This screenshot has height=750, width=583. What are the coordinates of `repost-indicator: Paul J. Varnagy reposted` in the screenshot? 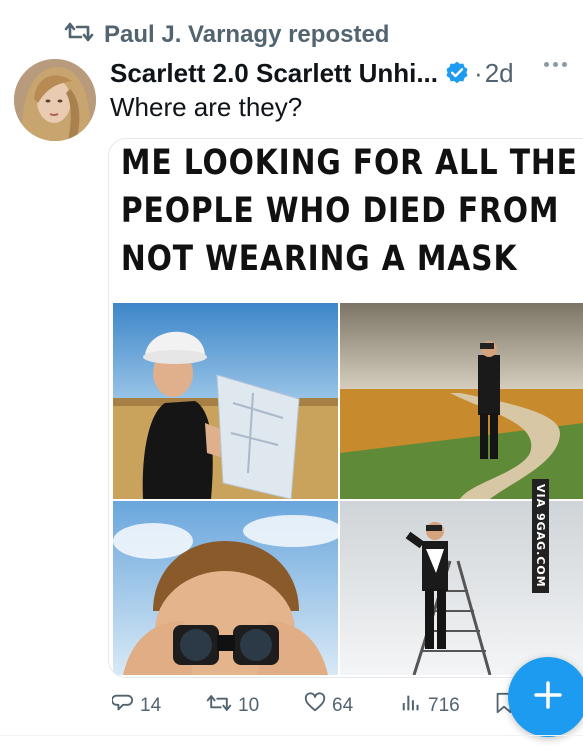 It's located at (226, 35).